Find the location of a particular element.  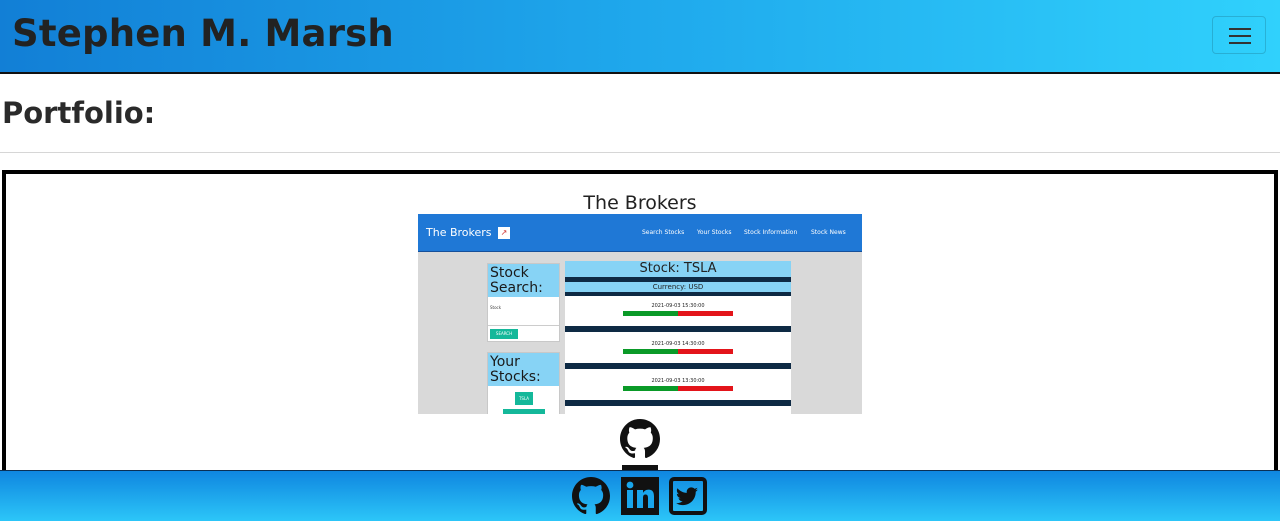

stock-currency: Currency: USD is located at coordinates (678, 287).